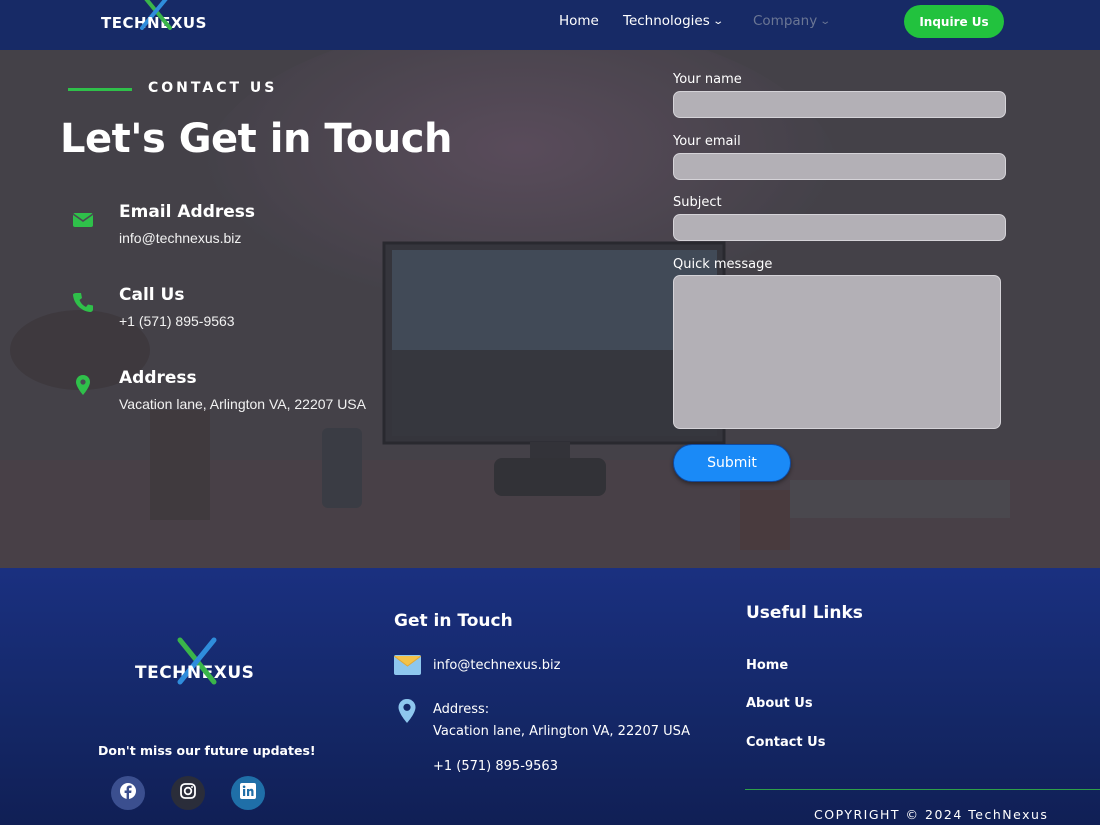 The image size is (1100, 825). Describe the element at coordinates (496, 665) in the screenshot. I see `footer-email-link: info@technexus.biz` at that location.